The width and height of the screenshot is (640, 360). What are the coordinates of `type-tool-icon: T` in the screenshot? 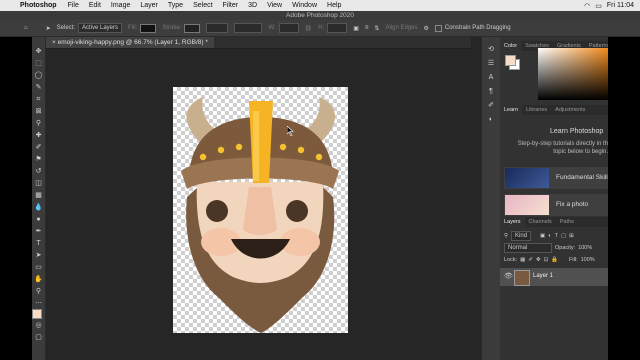 It's located at (38, 243).